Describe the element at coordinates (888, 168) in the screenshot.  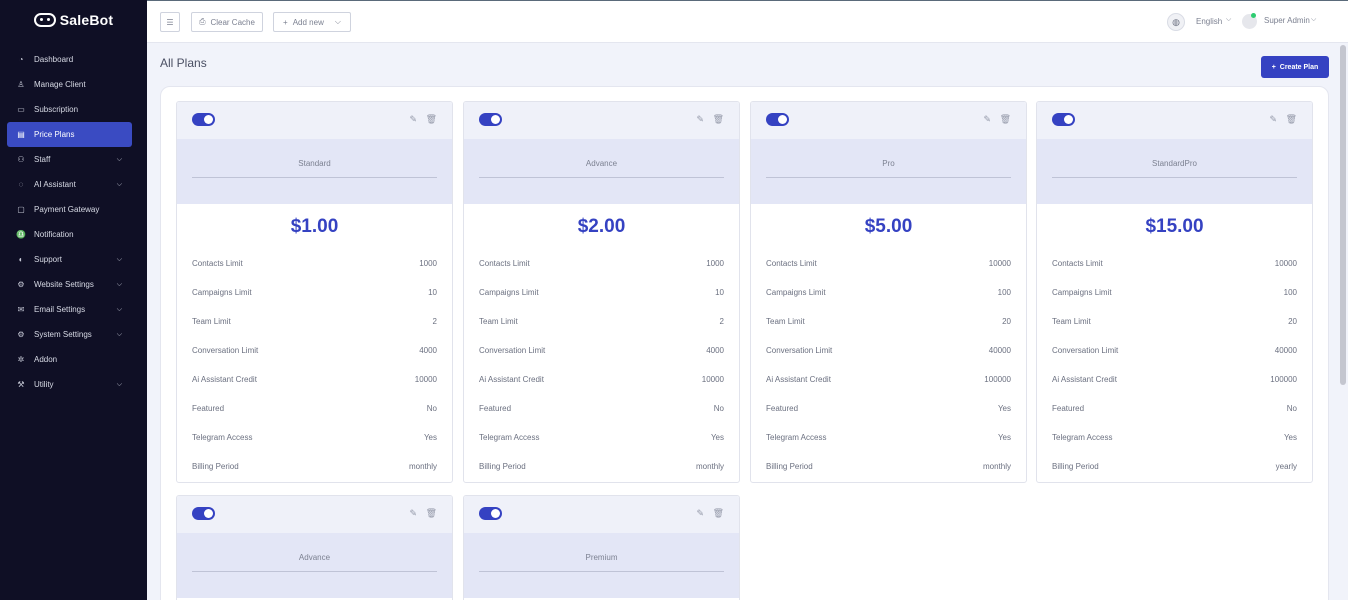
I see `plan-name: Pro` at that location.